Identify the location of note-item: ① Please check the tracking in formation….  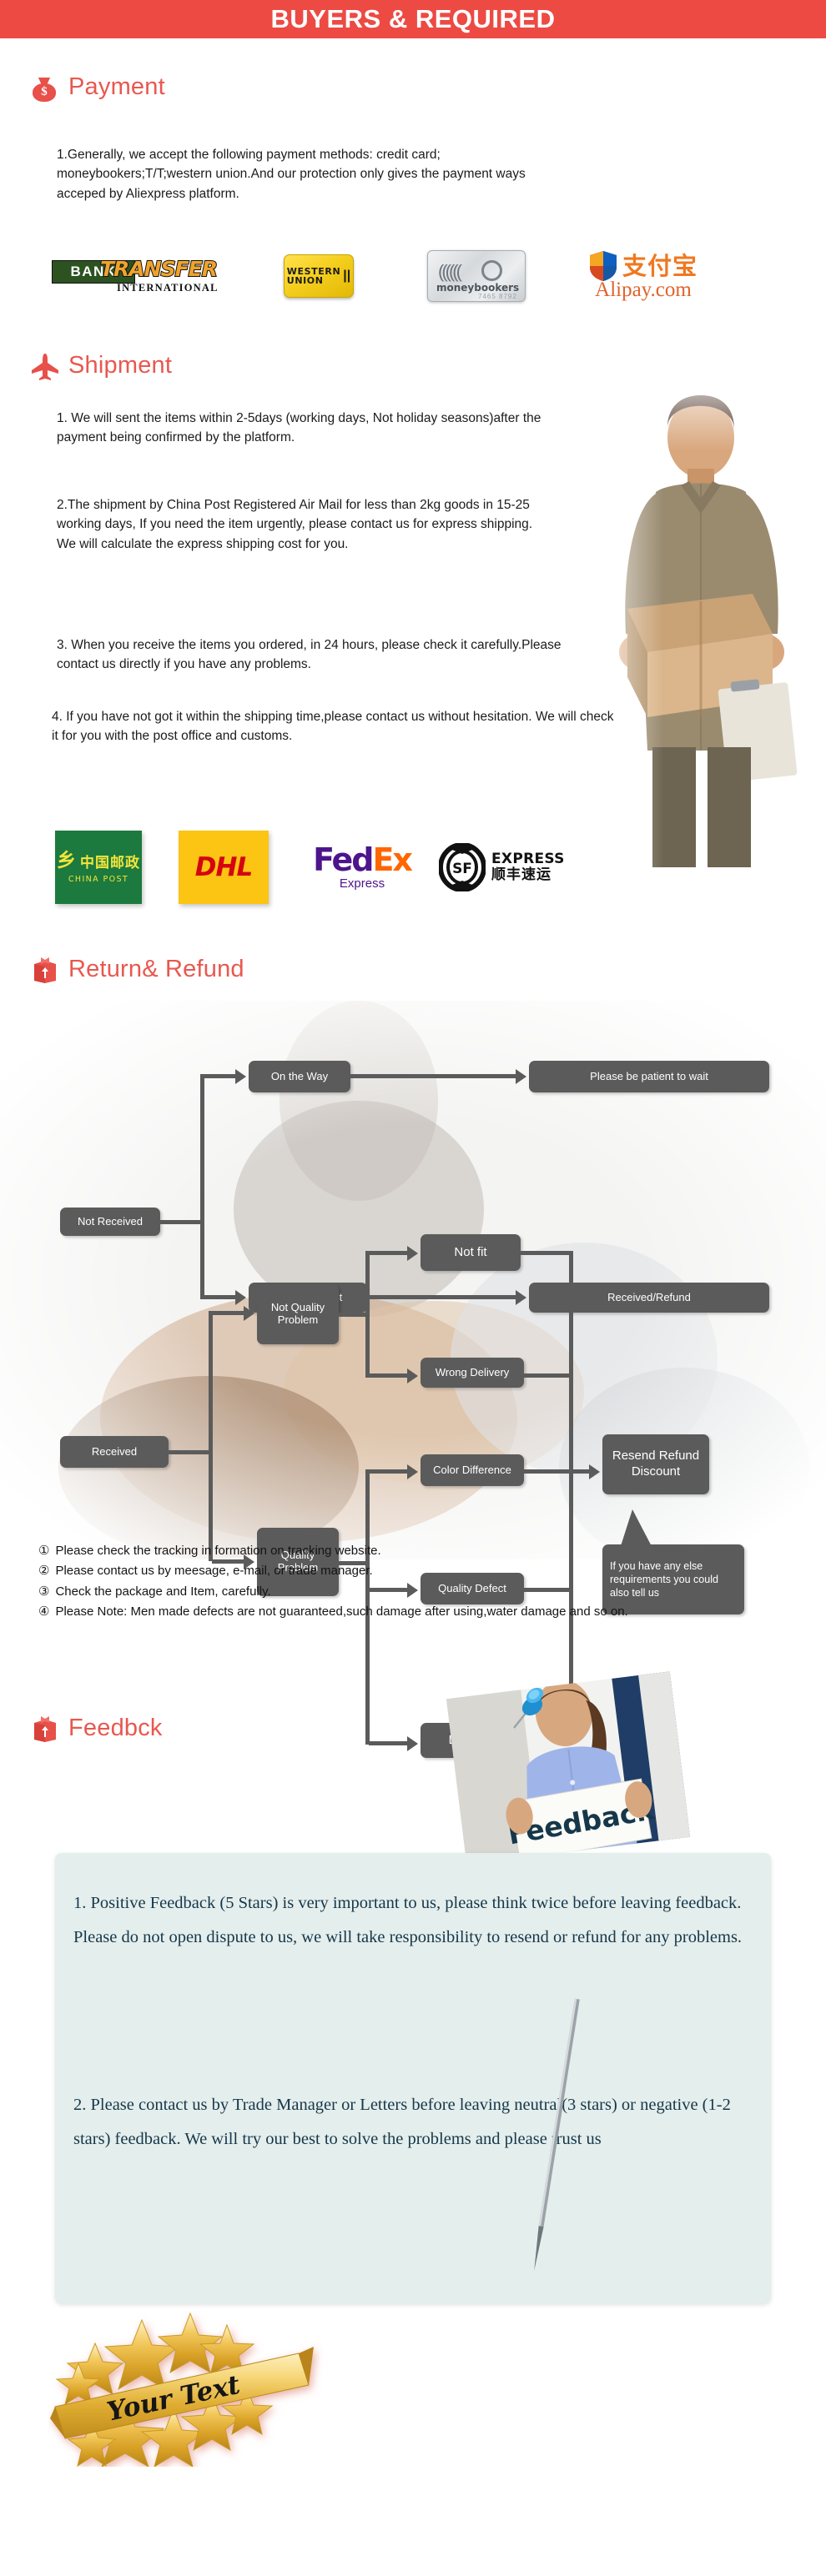
(414, 1551).